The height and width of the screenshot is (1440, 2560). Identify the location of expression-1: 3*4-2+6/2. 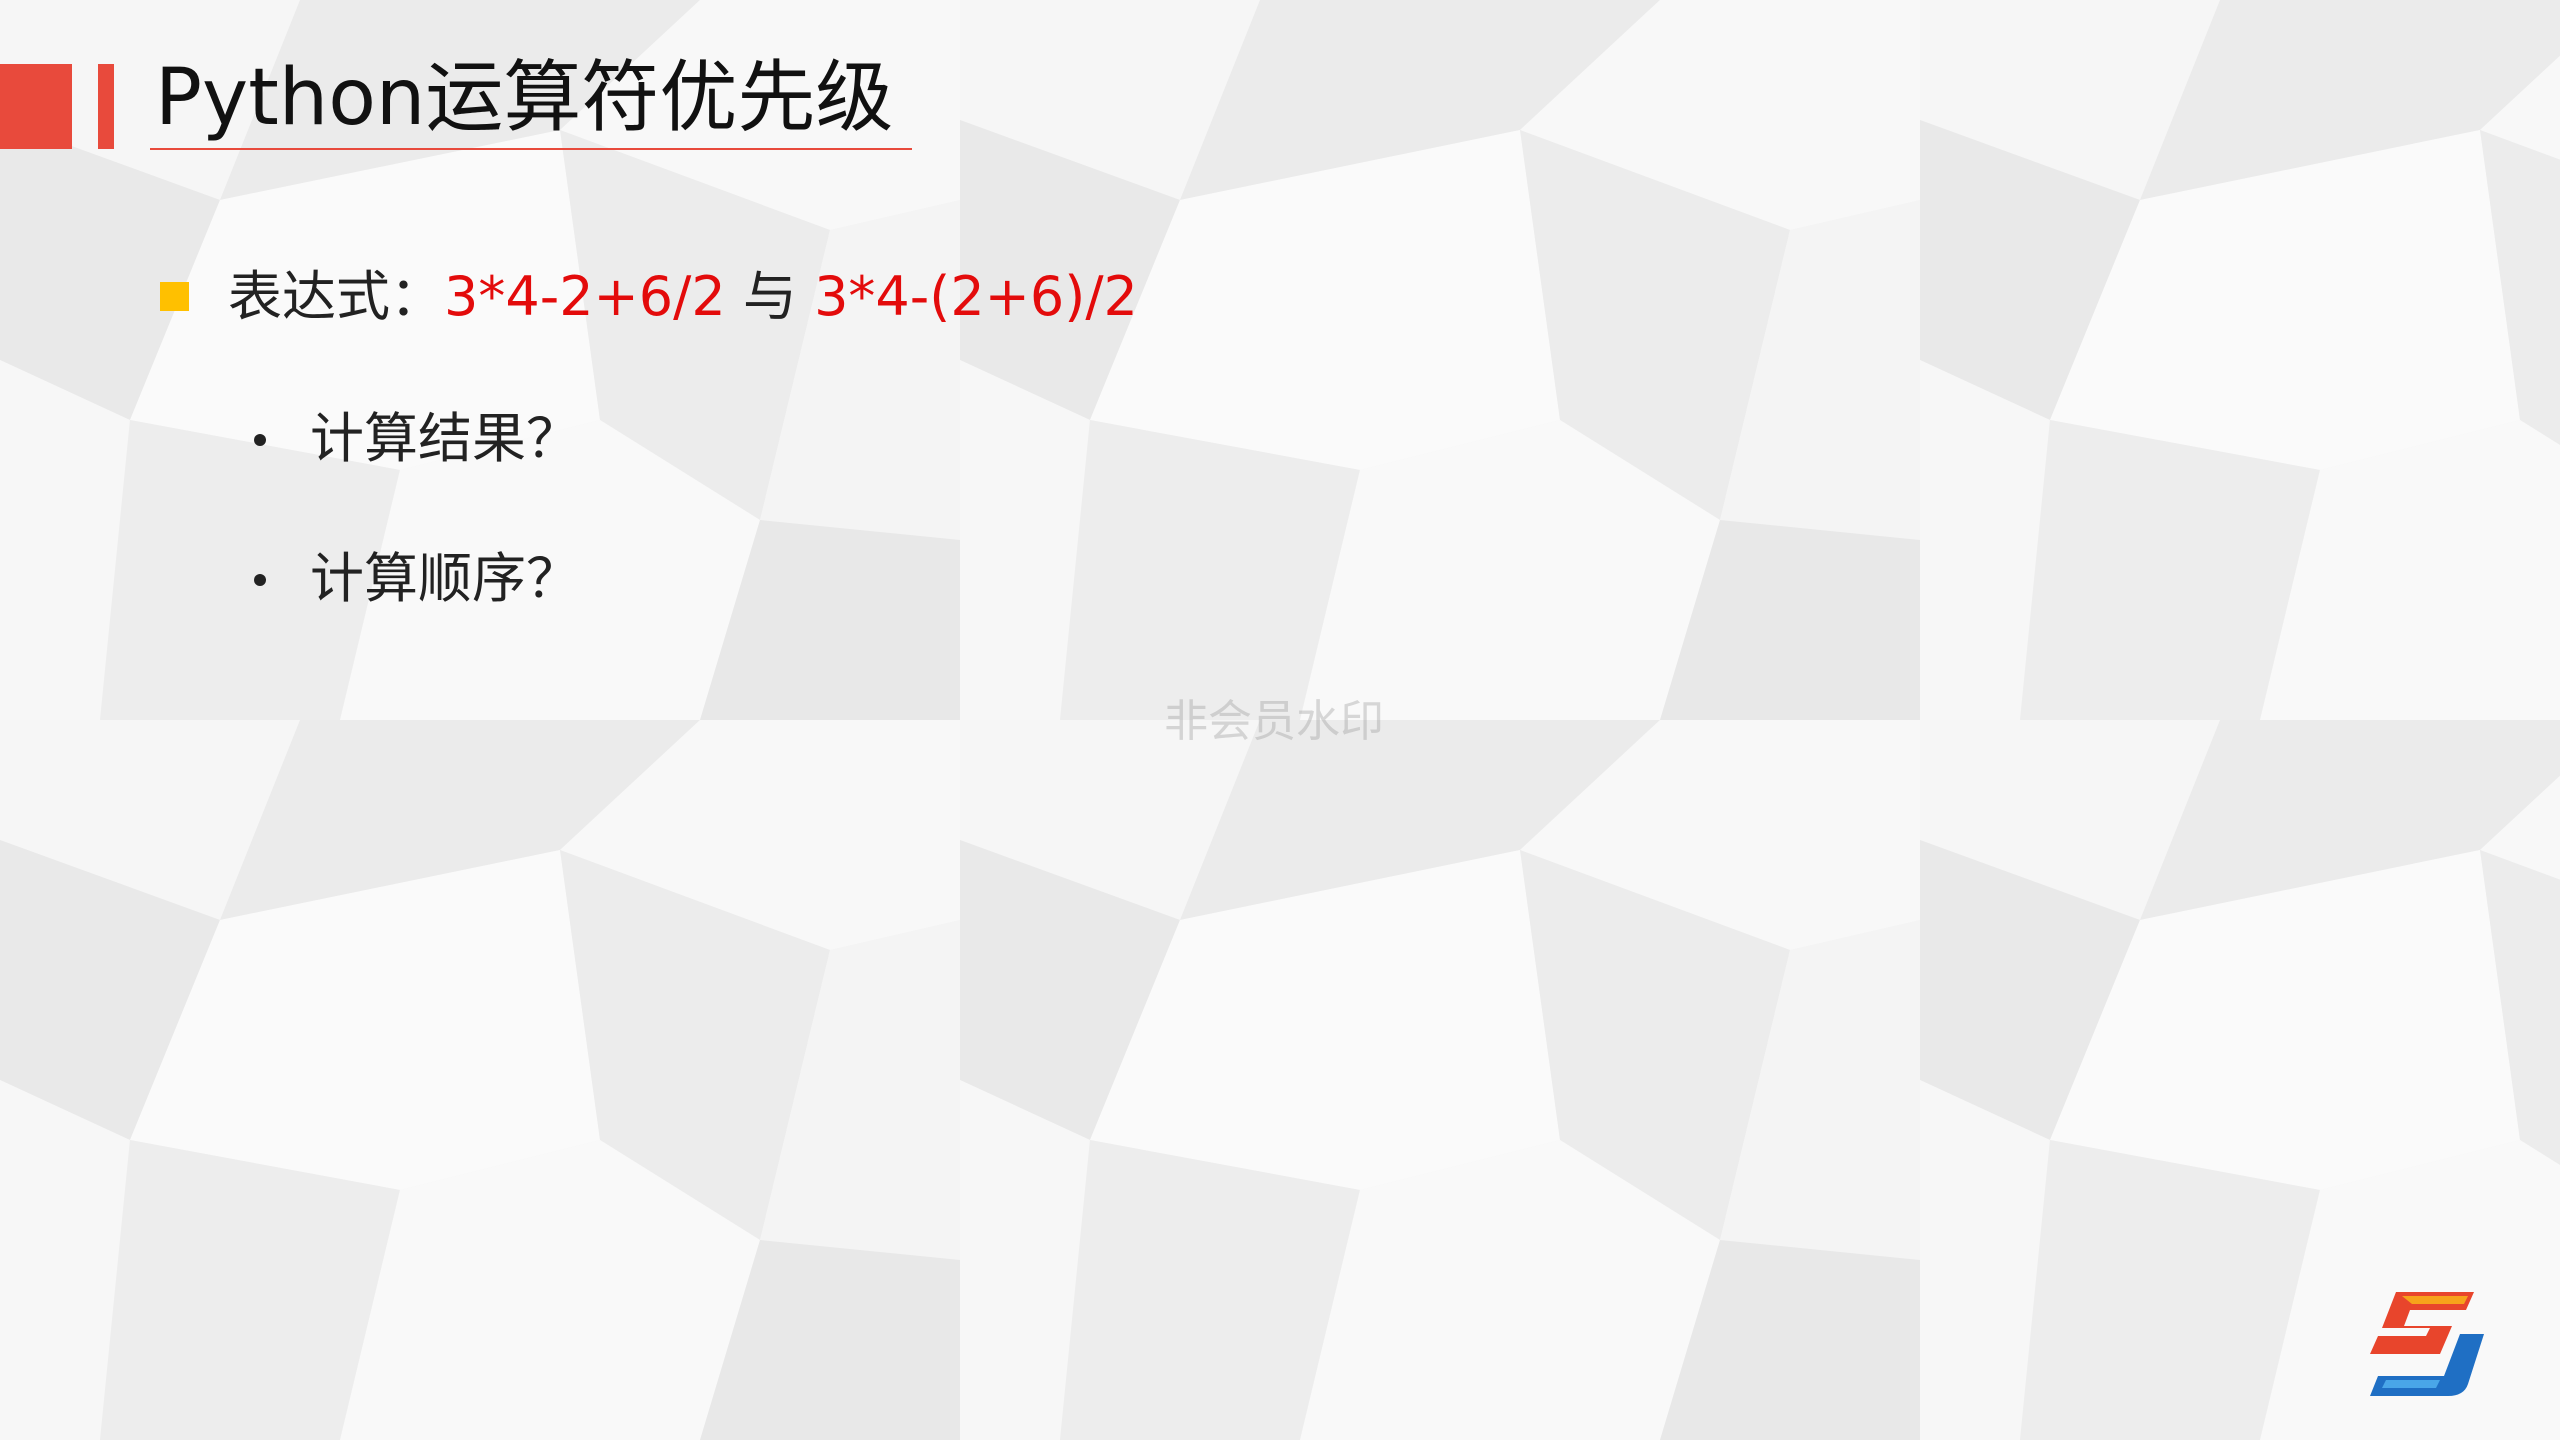
(585, 296).